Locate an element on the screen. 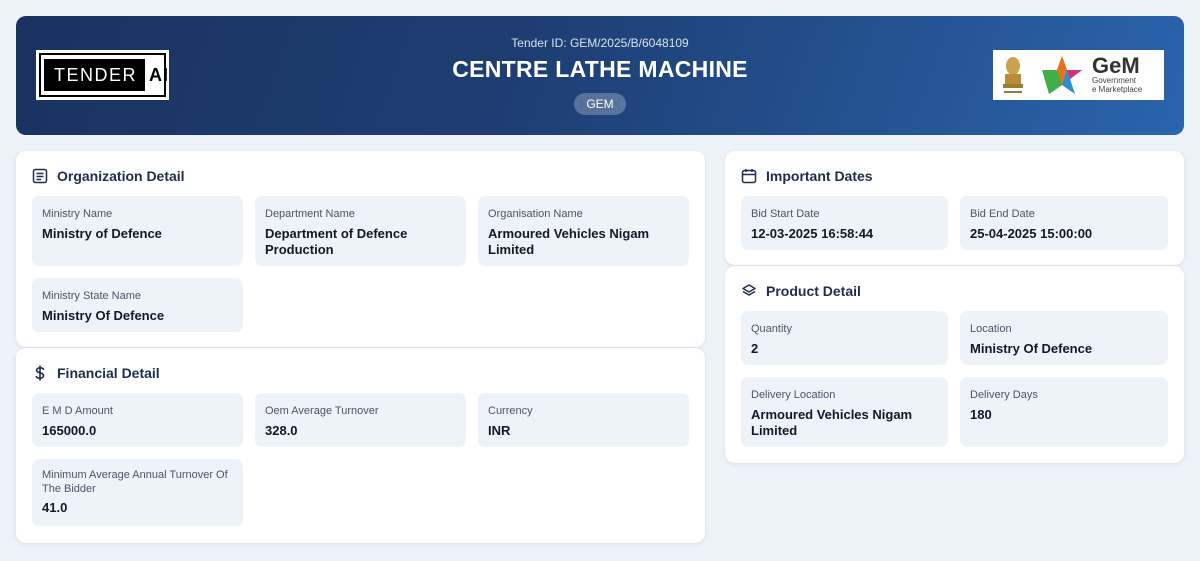 The image size is (1200, 561). field-bid-end-date: Bid End Date 25-04-2025 15:00:00 is located at coordinates (1064, 223).